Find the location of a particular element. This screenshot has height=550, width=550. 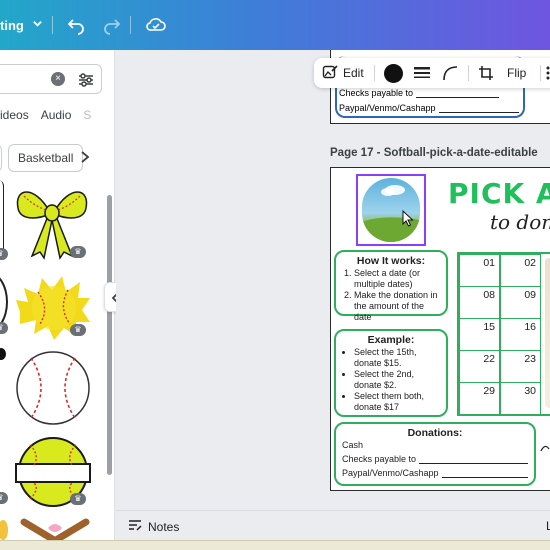

grid-cell: 16 is located at coordinates (520, 334).